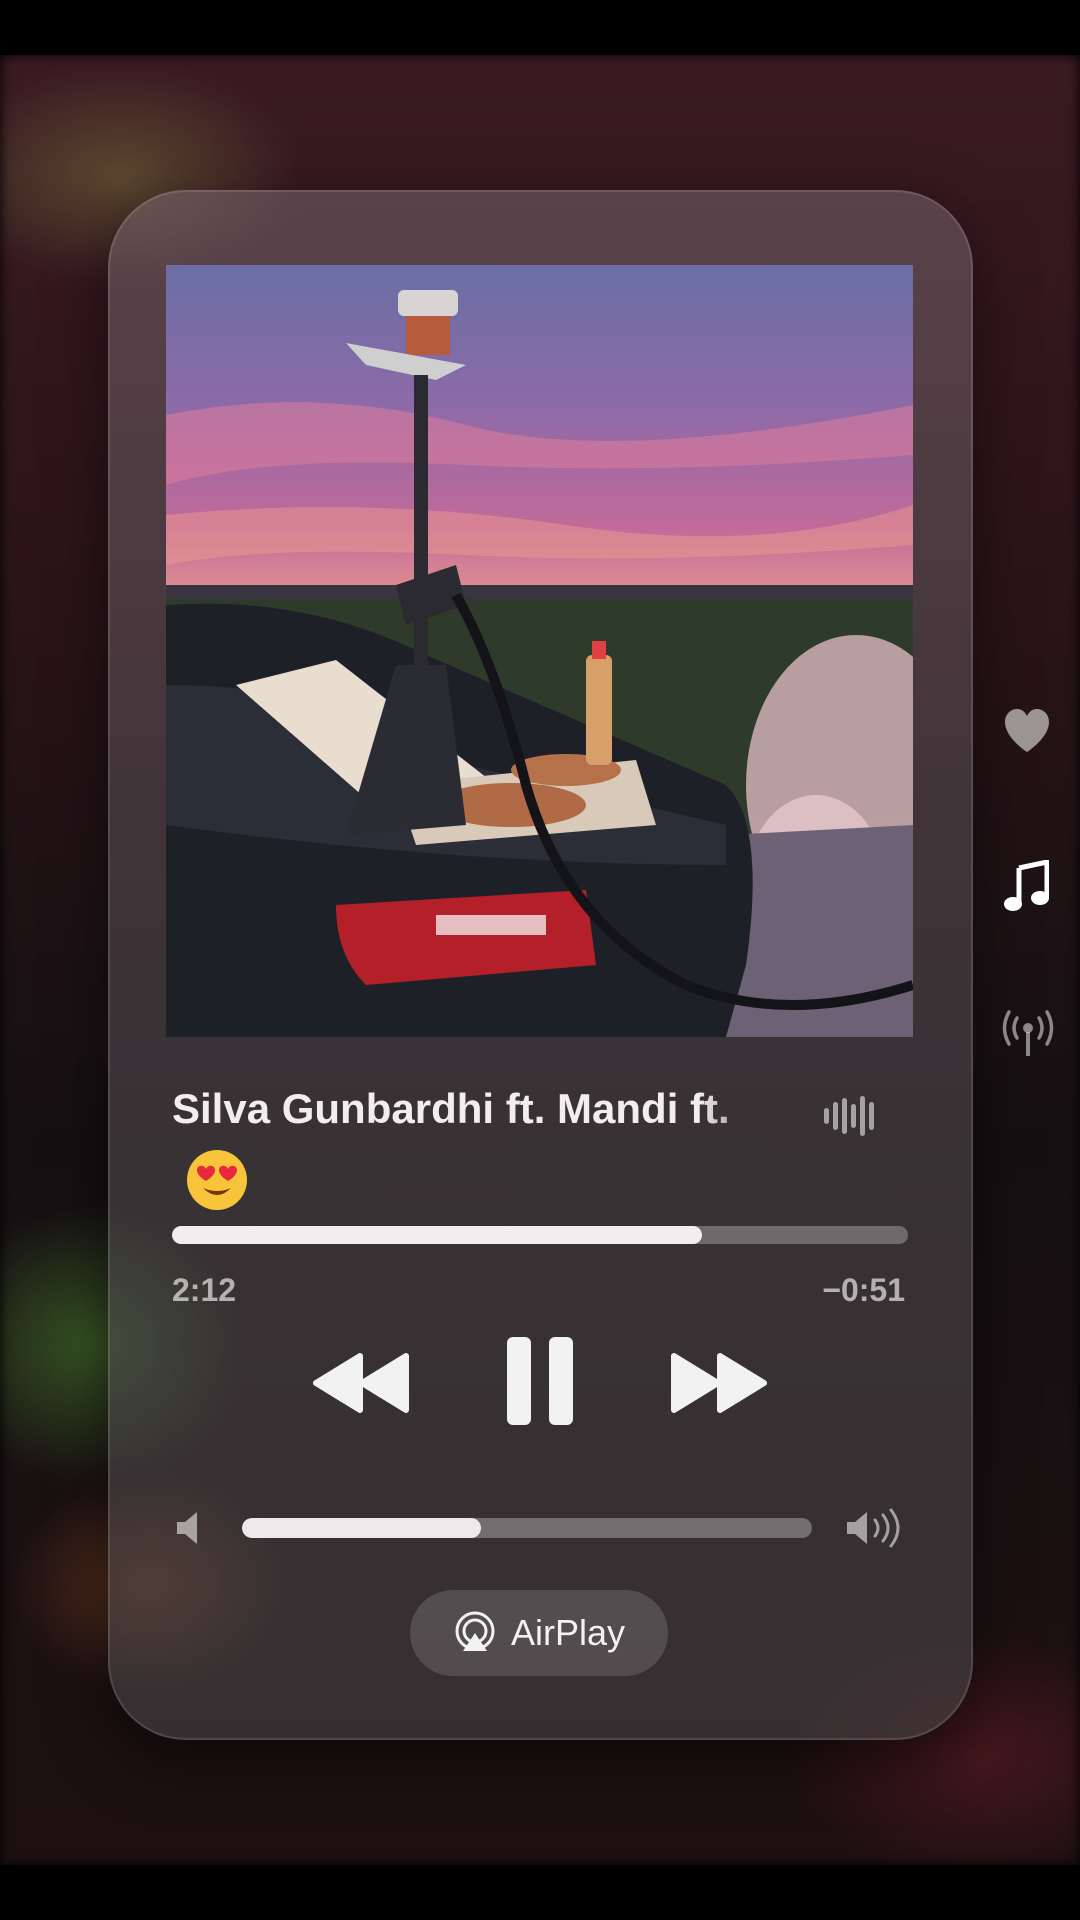 The image size is (1080, 1920). I want to click on pause-button, so click(540, 1381).